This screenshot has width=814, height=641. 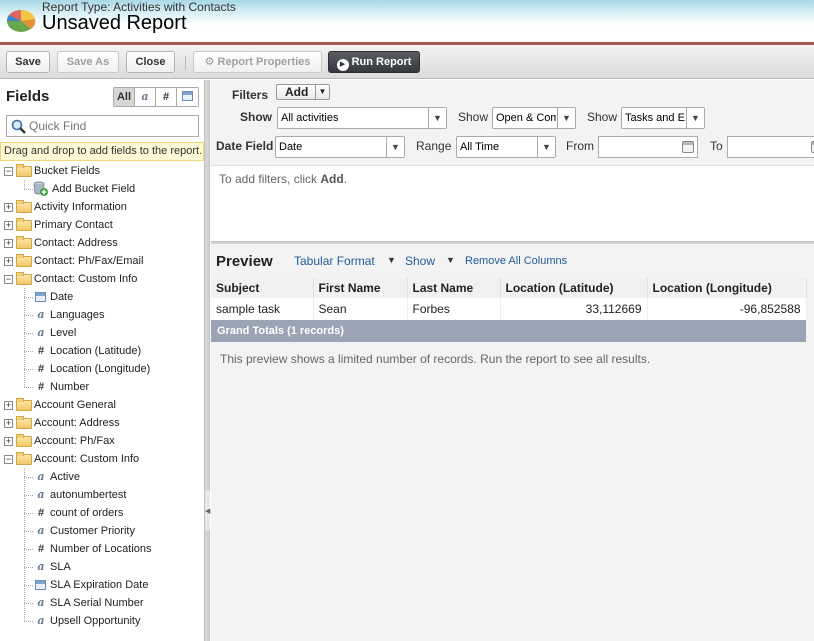 I want to click on from-date-input, so click(x=648, y=147).